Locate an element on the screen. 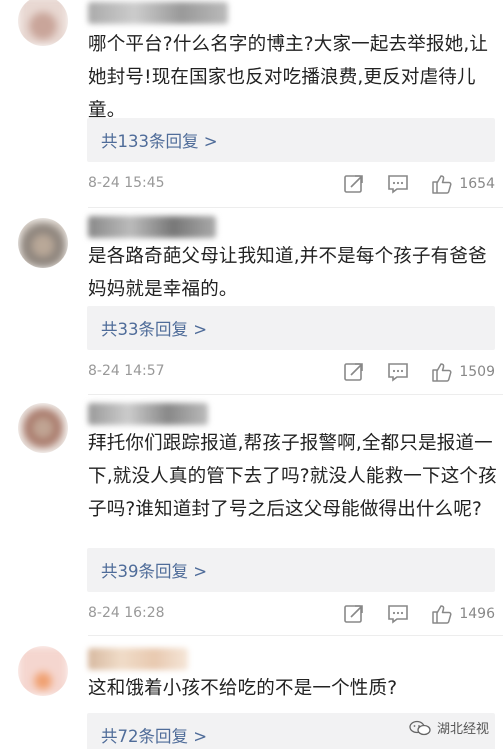 Image resolution: width=503 pixels, height=749 pixels. replies-label: 共39条回复 > is located at coordinates (154, 571).